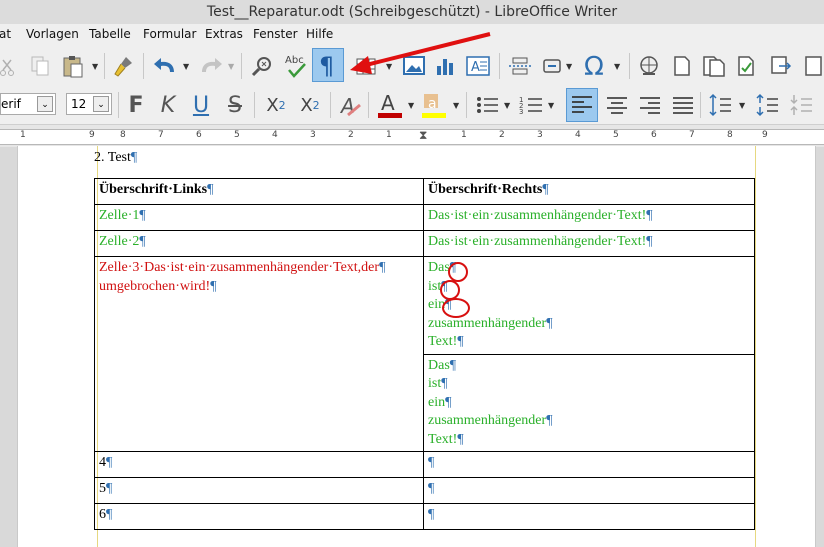 This screenshot has width=824, height=547. What do you see at coordinates (350, 105) in the screenshot?
I see `clear-formatting-icon: A` at bounding box center [350, 105].